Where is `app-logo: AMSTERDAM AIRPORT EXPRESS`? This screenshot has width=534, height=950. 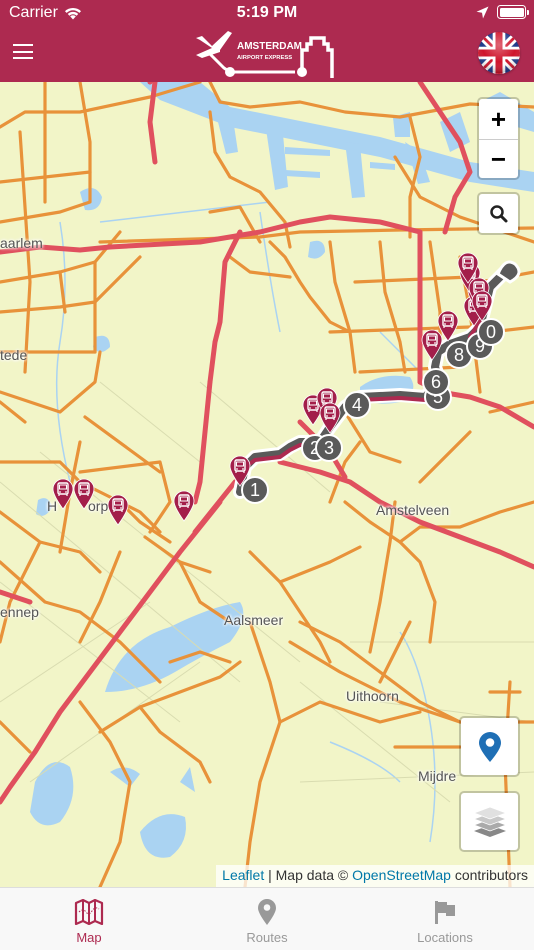
app-logo: AMSTERDAM AIRPORT EXPRESS is located at coordinates (265, 54).